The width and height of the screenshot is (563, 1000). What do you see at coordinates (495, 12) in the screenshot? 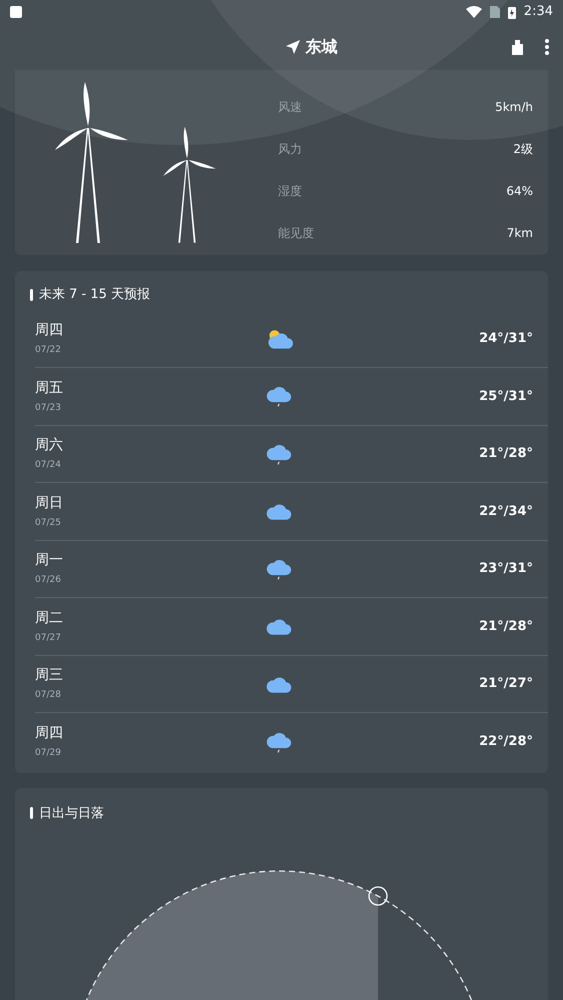
I see `no-sim-icon` at bounding box center [495, 12].